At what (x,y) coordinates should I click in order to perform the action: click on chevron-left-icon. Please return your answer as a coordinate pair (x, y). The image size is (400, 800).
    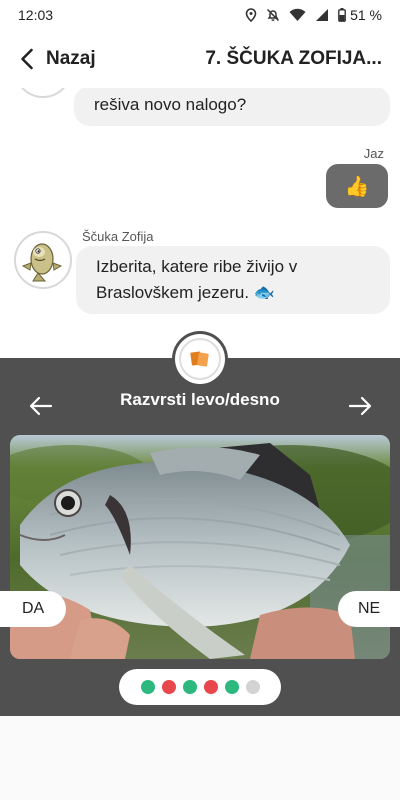
    Looking at the image, I should click on (27, 59).